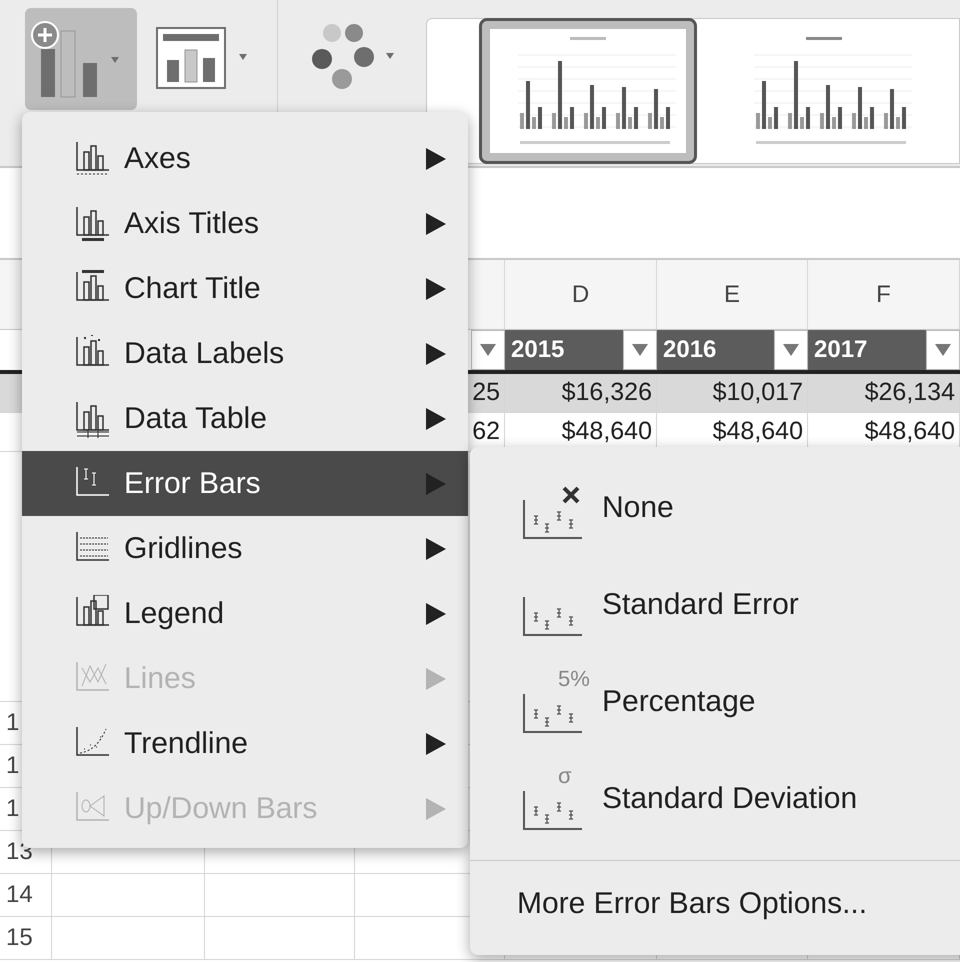  What do you see at coordinates (574, 678) in the screenshot?
I see `icon-label: 5%` at bounding box center [574, 678].